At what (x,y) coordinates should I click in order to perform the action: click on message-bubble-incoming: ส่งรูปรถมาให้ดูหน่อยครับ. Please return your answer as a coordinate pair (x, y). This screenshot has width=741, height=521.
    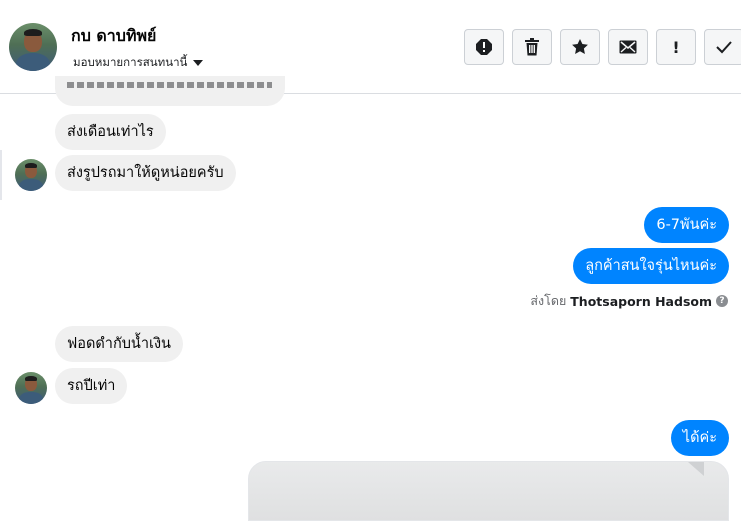
    Looking at the image, I should click on (145, 173).